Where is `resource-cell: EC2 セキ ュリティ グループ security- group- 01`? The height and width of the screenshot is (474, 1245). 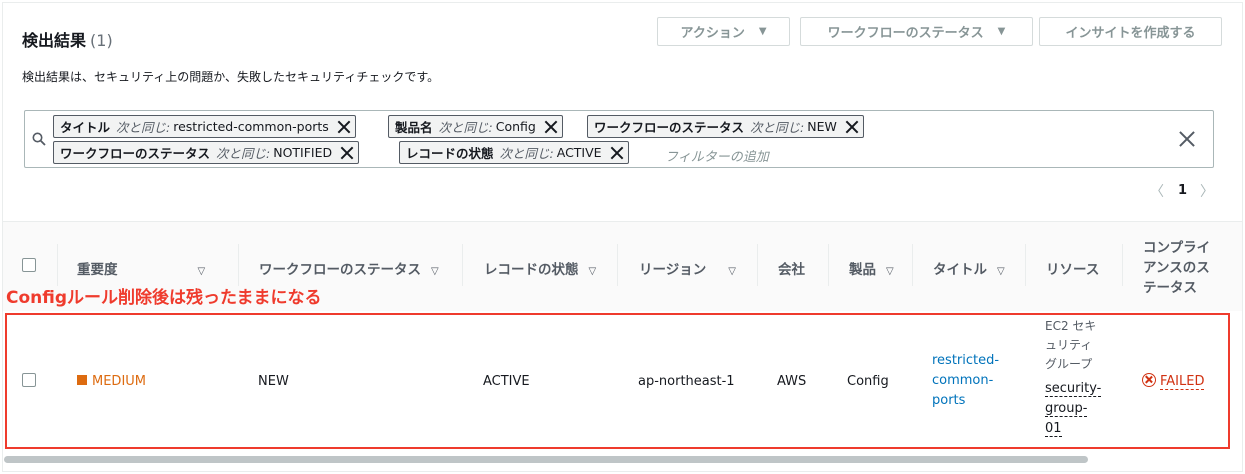
resource-cell: EC2 セキ ュリティ グループ security- group- 01 is located at coordinates (1073, 378).